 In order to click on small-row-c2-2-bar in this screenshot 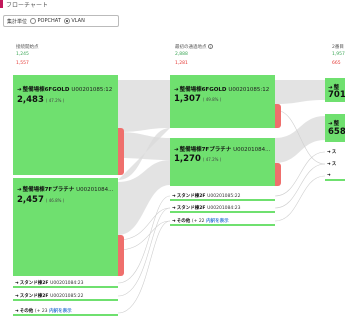, I will do `click(222, 212)`.